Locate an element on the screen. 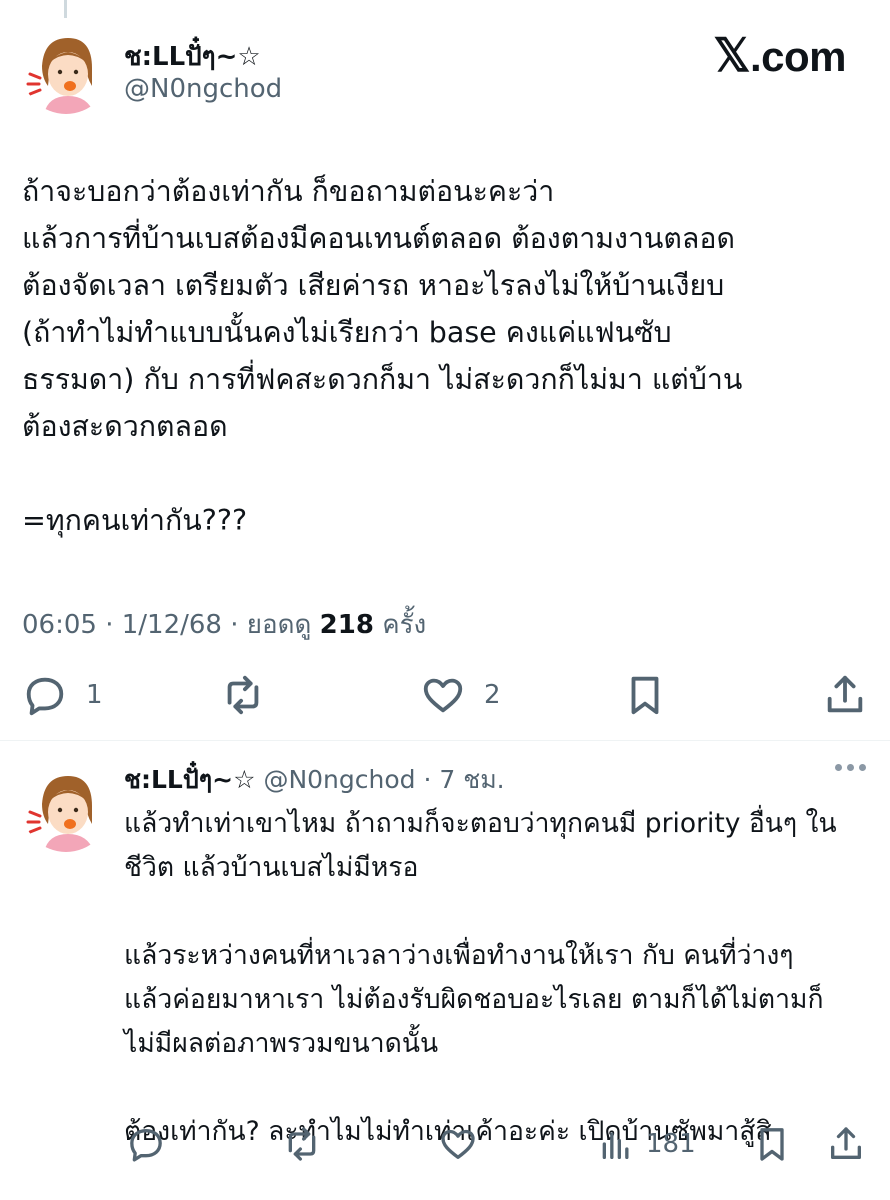 This screenshot has width=890, height=1200. views-icon is located at coordinates (615, 1145).